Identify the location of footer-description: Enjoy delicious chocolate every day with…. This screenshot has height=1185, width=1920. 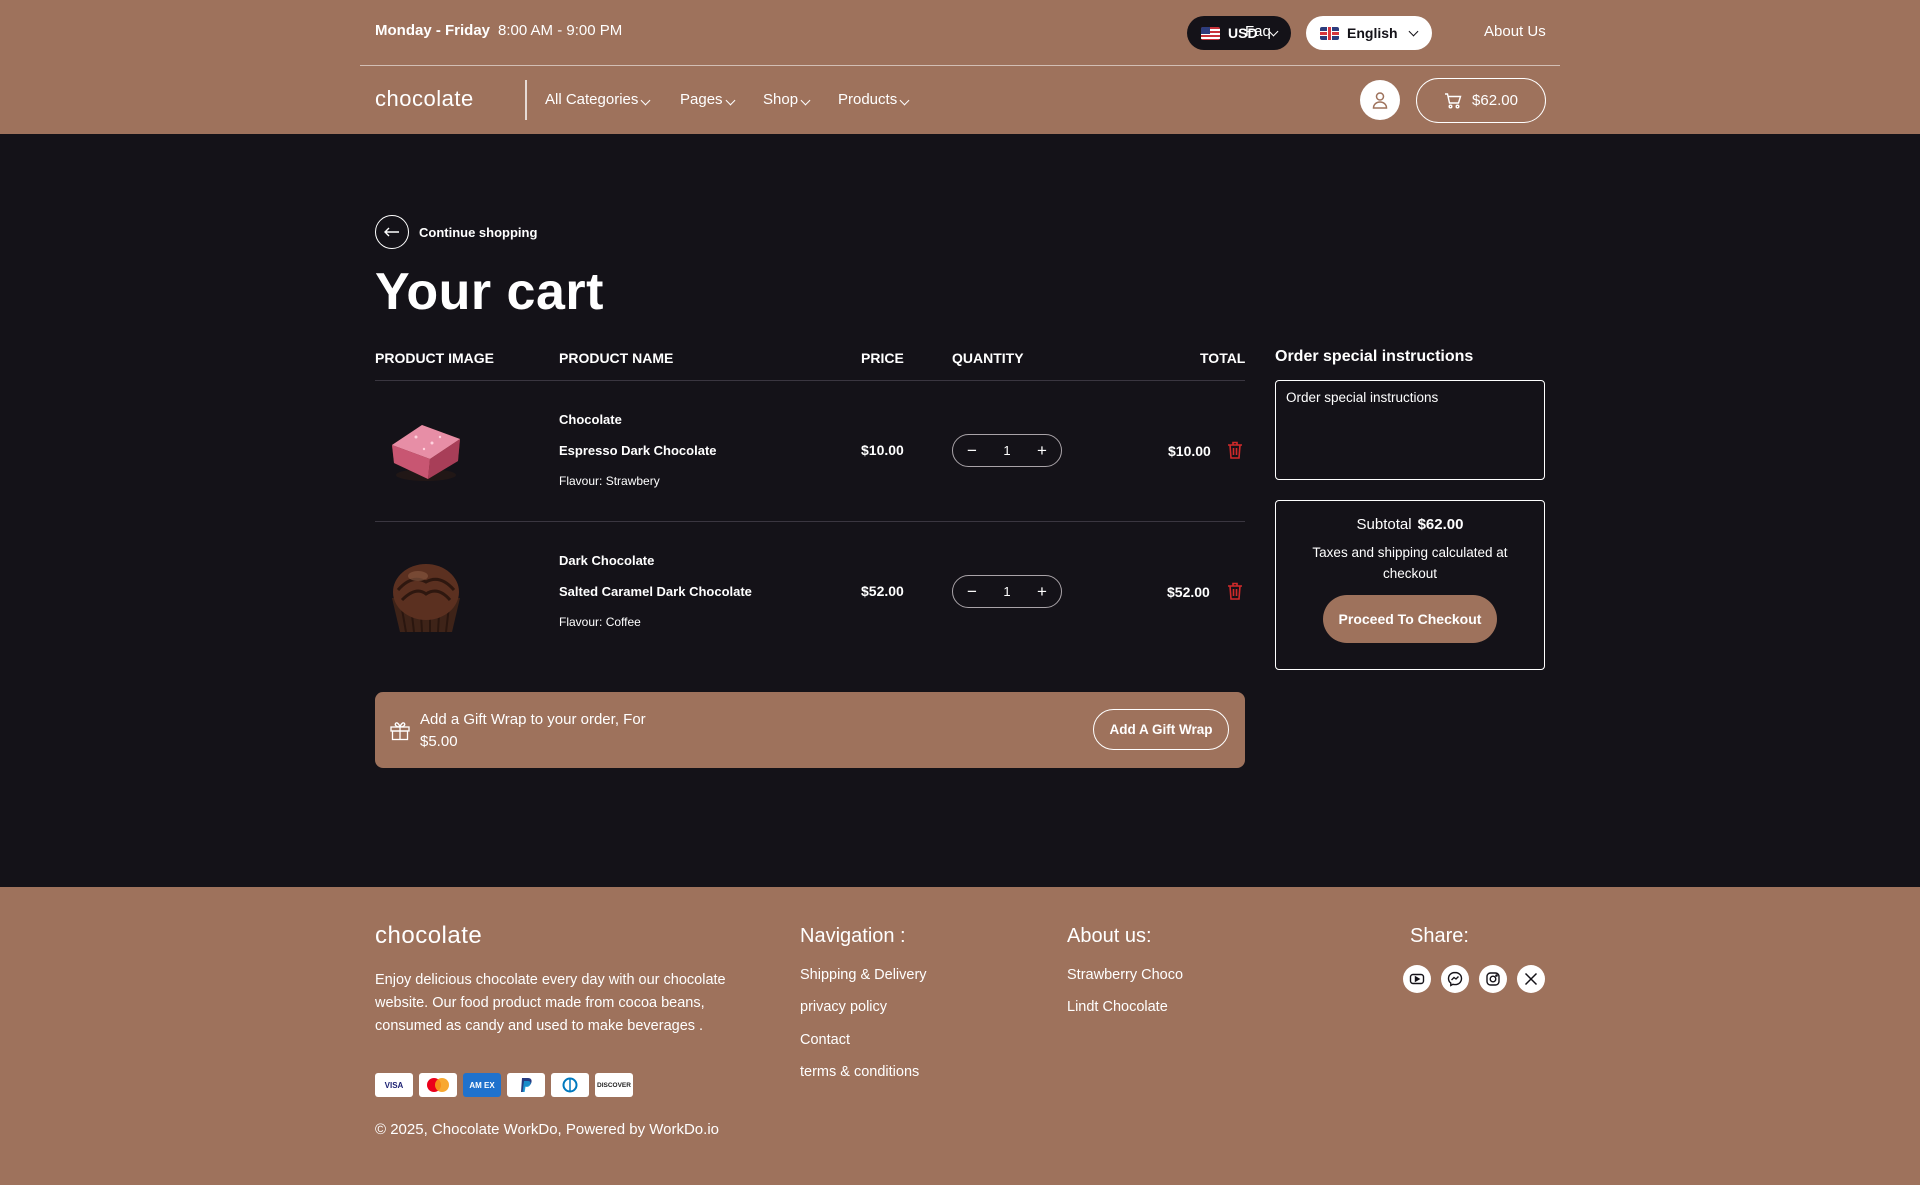
(550, 1003).